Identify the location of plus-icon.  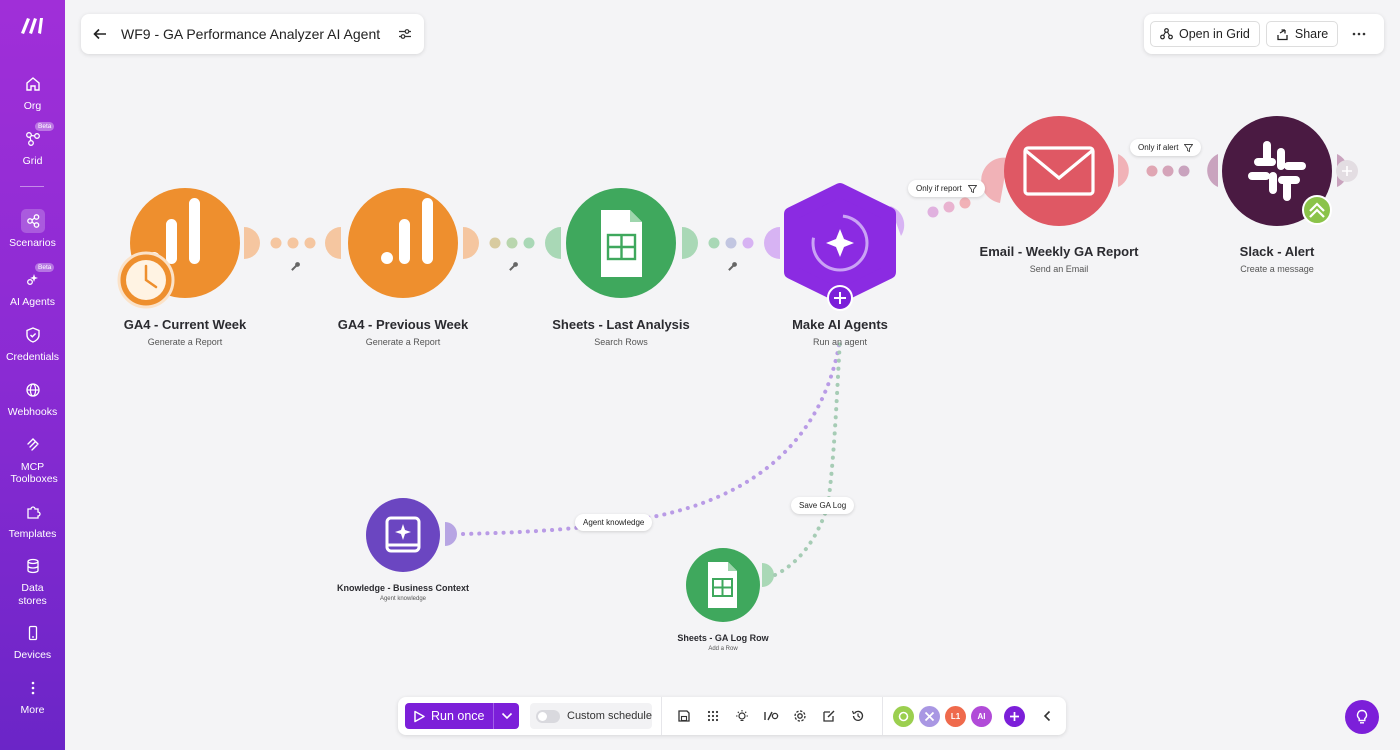
(1014, 716).